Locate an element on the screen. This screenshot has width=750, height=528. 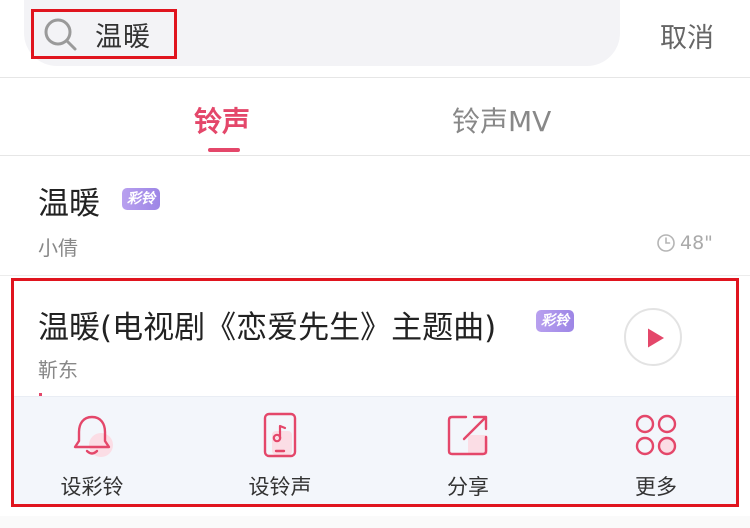
tab-ringtone: 铃声 is located at coordinates (222, 120).